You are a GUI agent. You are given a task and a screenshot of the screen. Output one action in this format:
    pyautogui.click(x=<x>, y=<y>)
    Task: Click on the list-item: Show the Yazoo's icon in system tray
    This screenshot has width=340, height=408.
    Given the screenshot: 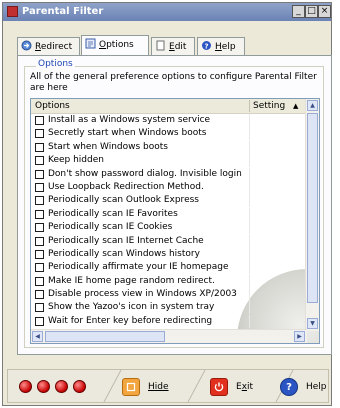 What is the action you would take?
    pyautogui.click(x=169, y=308)
    